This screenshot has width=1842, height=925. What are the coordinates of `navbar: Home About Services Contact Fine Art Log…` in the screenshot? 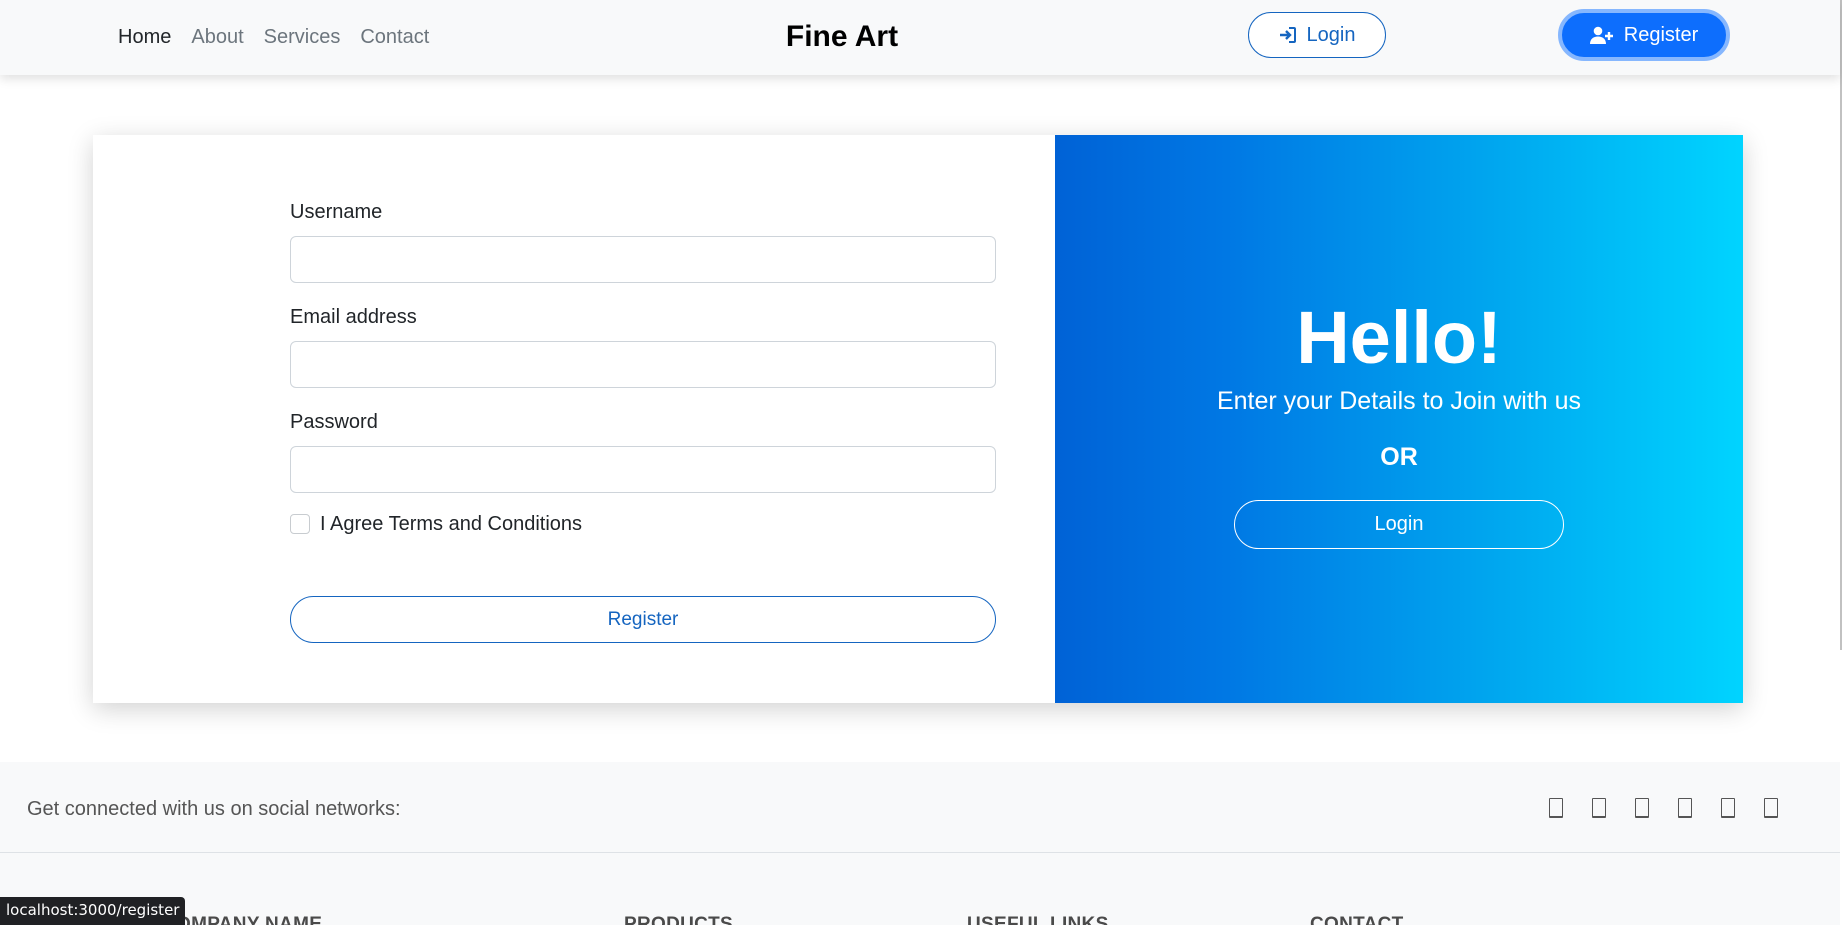 It's located at (920, 37).